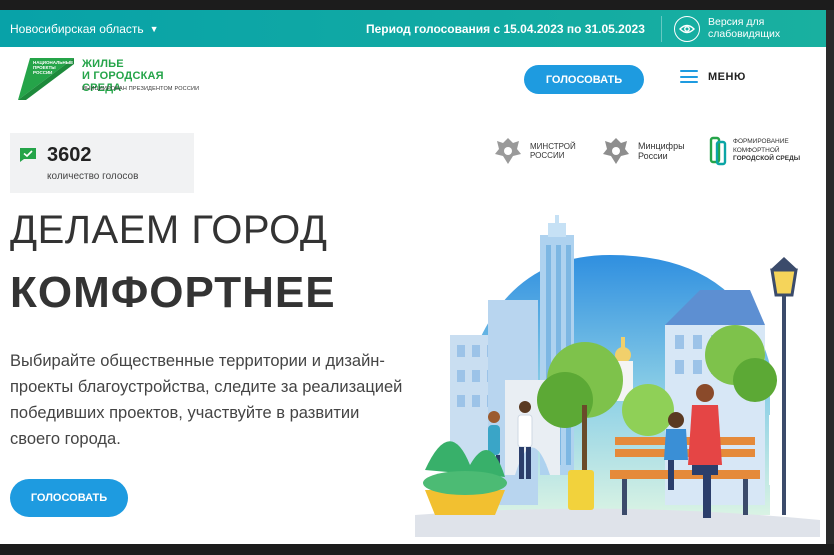 The image size is (834, 555). I want to click on partner-mintsifry-text: Минцифры России, so click(661, 151).